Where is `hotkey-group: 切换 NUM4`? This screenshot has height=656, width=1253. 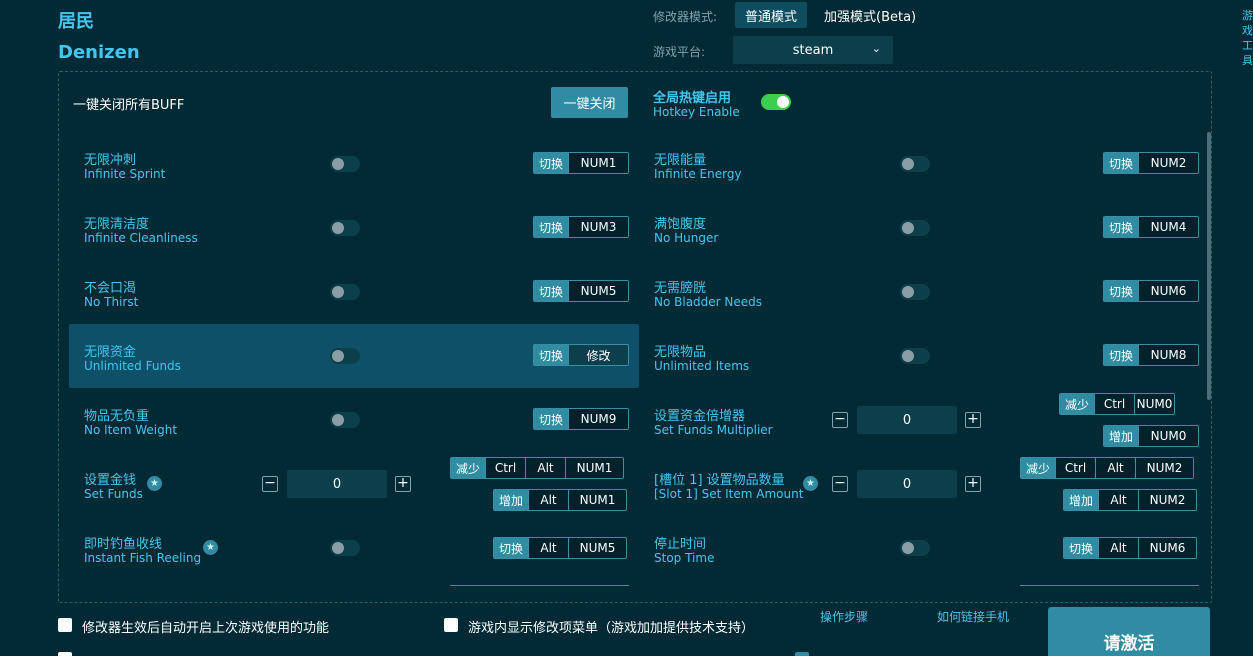 hotkey-group: 切换 NUM4 is located at coordinates (1151, 227).